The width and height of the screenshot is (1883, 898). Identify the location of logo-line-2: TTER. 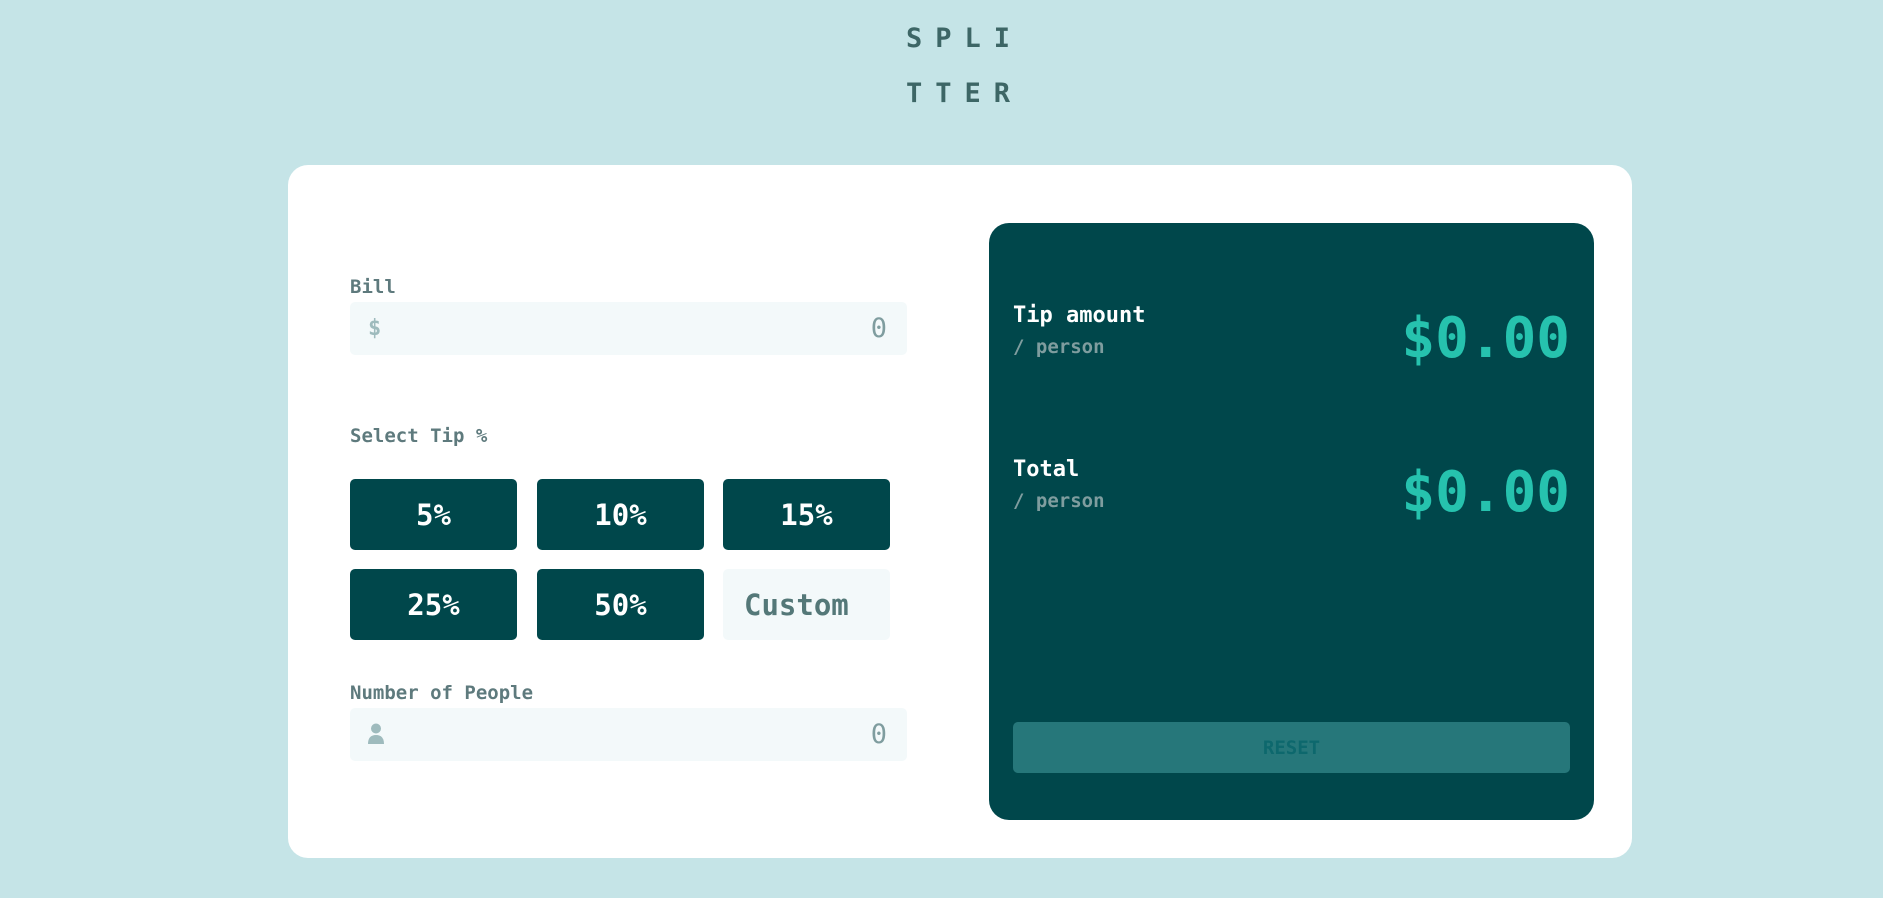
(965, 93).